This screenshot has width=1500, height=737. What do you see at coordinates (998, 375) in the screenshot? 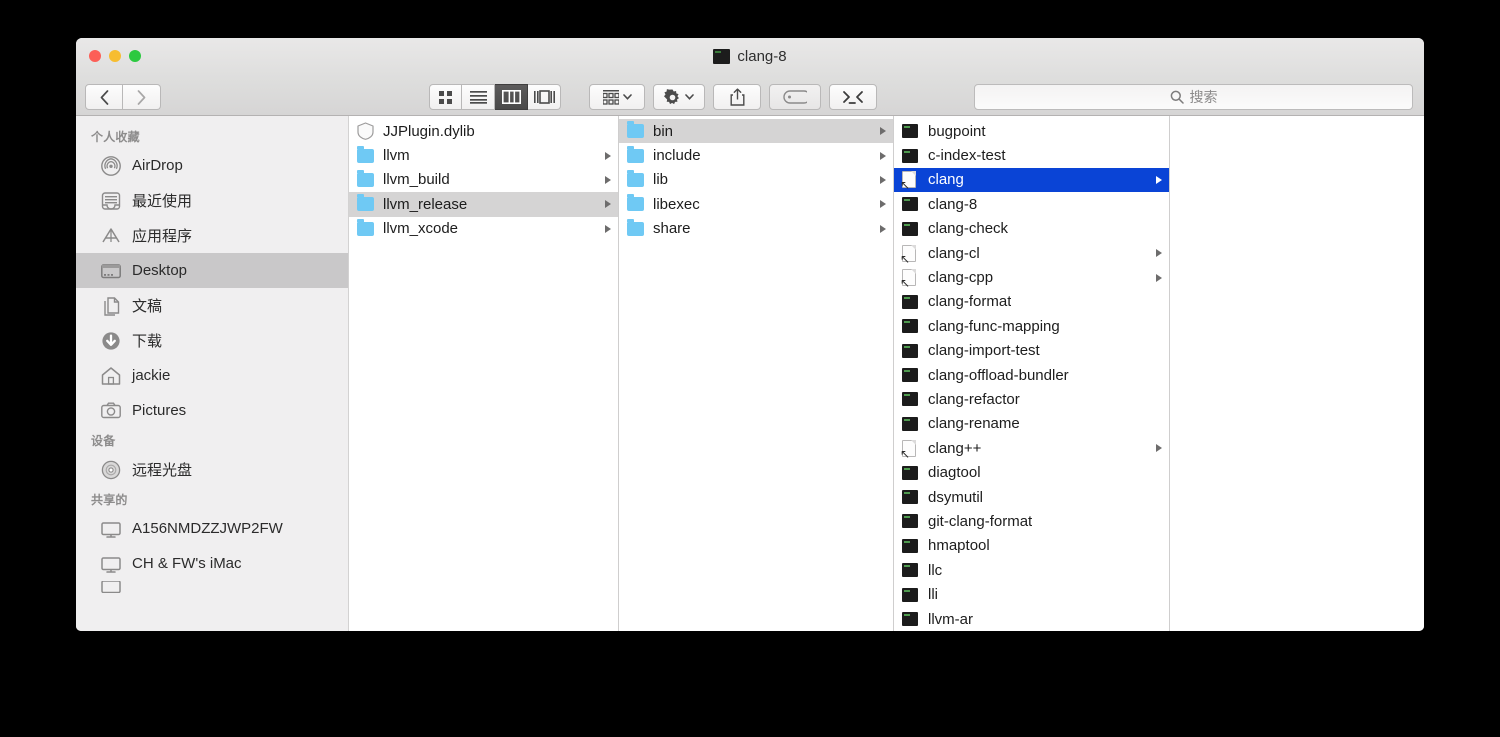
I see `item-label: clang-offload-bundler` at bounding box center [998, 375].